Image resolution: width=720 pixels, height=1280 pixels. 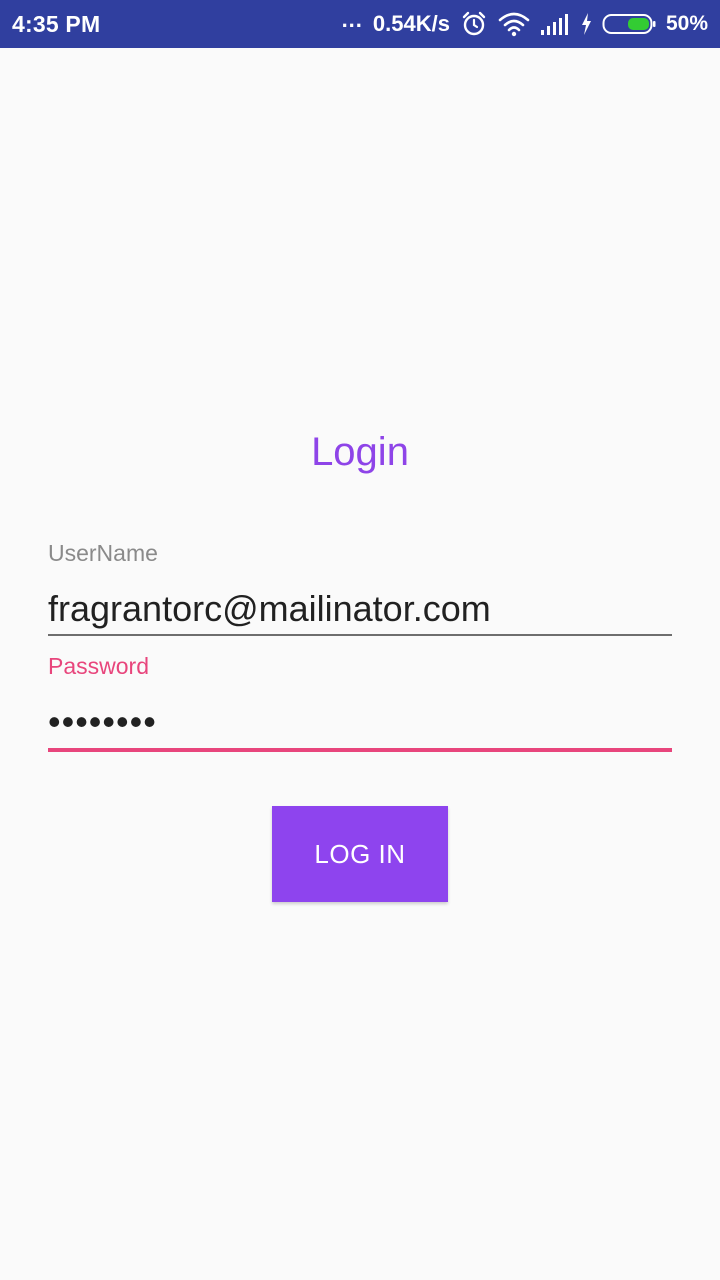 I want to click on alarm-icon, so click(x=474, y=24).